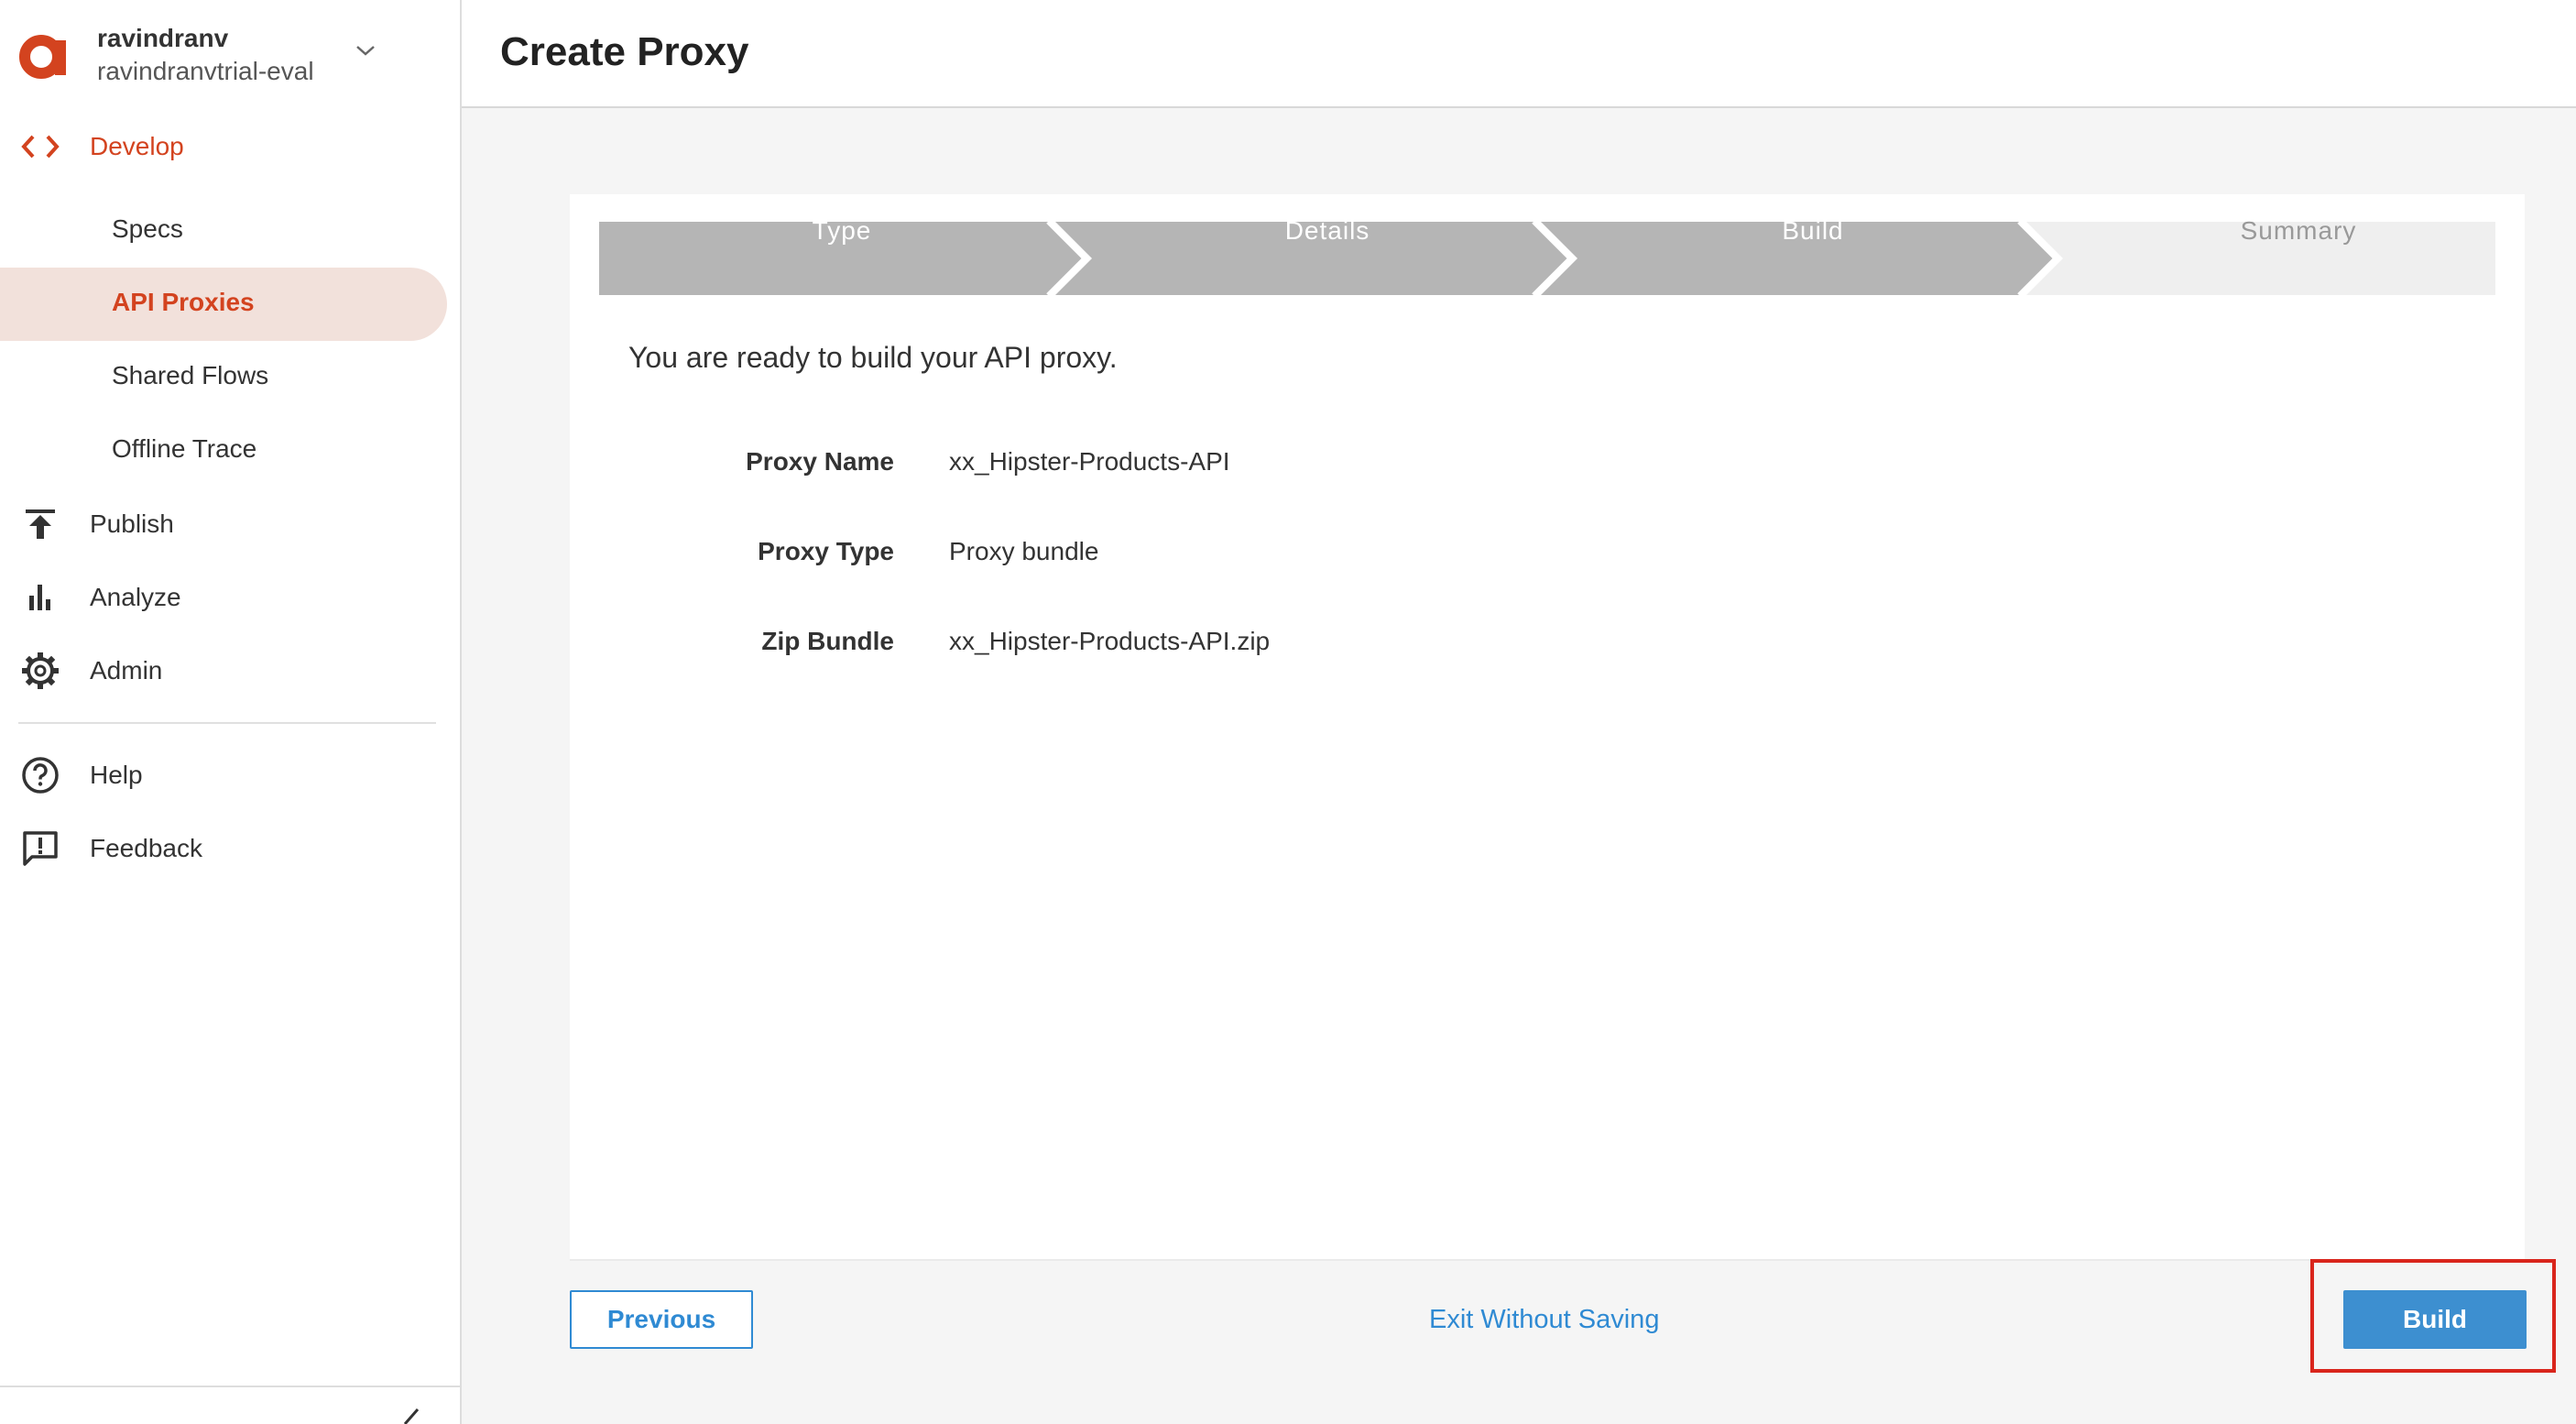  Describe the element at coordinates (40, 146) in the screenshot. I see `code-brackets-icon` at that location.